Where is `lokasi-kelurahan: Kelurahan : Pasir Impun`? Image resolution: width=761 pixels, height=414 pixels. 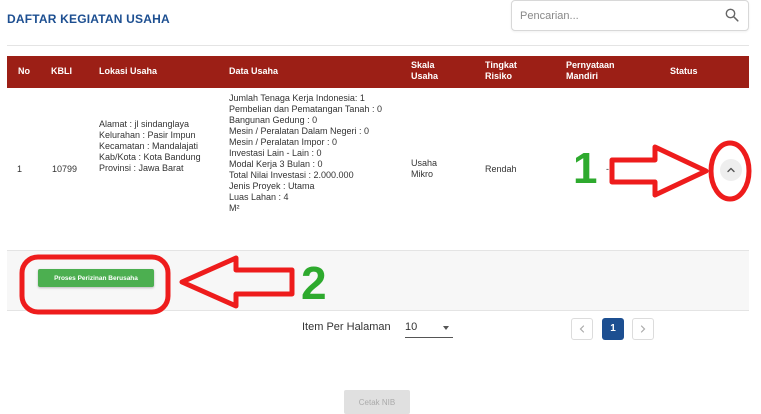 lokasi-kelurahan: Kelurahan : Pasir Impun is located at coordinates (147, 135).